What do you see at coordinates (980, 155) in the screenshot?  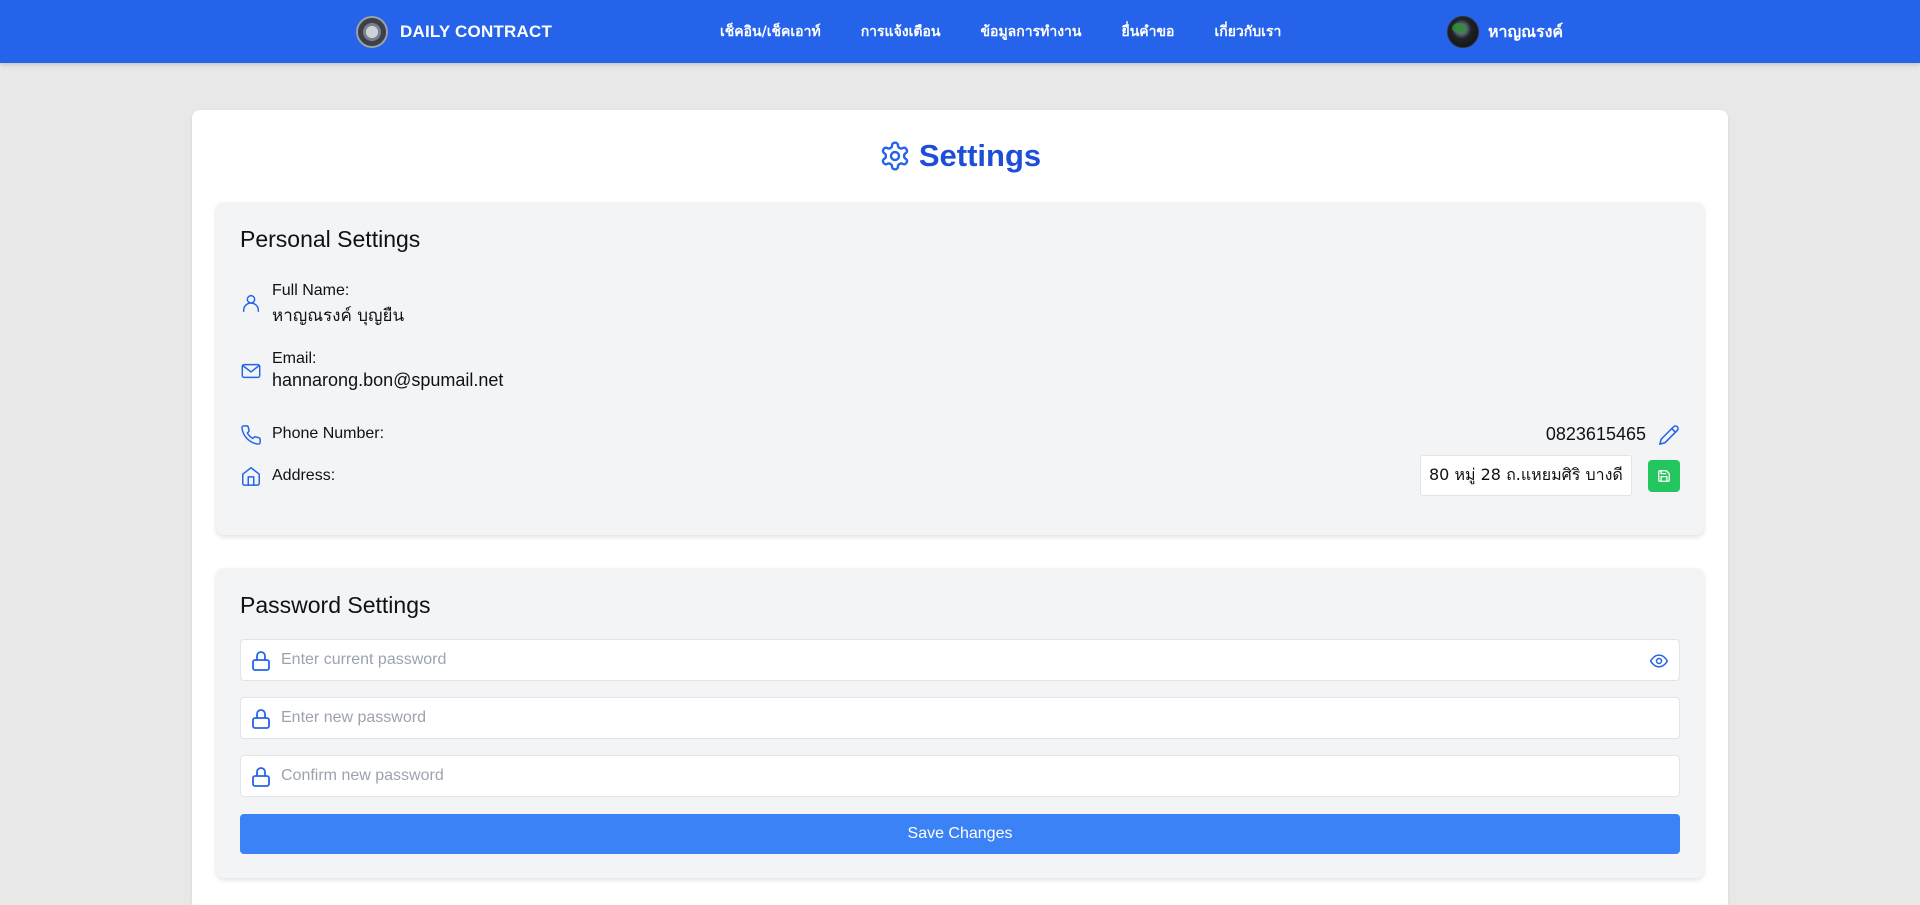 I see `page-title-text: Settings` at bounding box center [980, 155].